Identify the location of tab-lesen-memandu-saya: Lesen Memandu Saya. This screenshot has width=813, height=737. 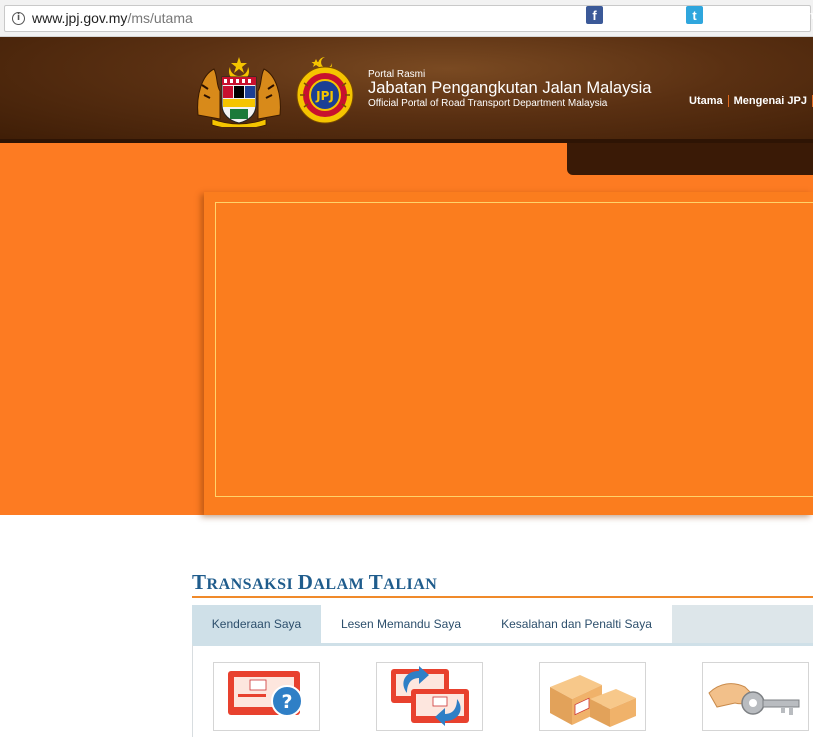
(401, 624).